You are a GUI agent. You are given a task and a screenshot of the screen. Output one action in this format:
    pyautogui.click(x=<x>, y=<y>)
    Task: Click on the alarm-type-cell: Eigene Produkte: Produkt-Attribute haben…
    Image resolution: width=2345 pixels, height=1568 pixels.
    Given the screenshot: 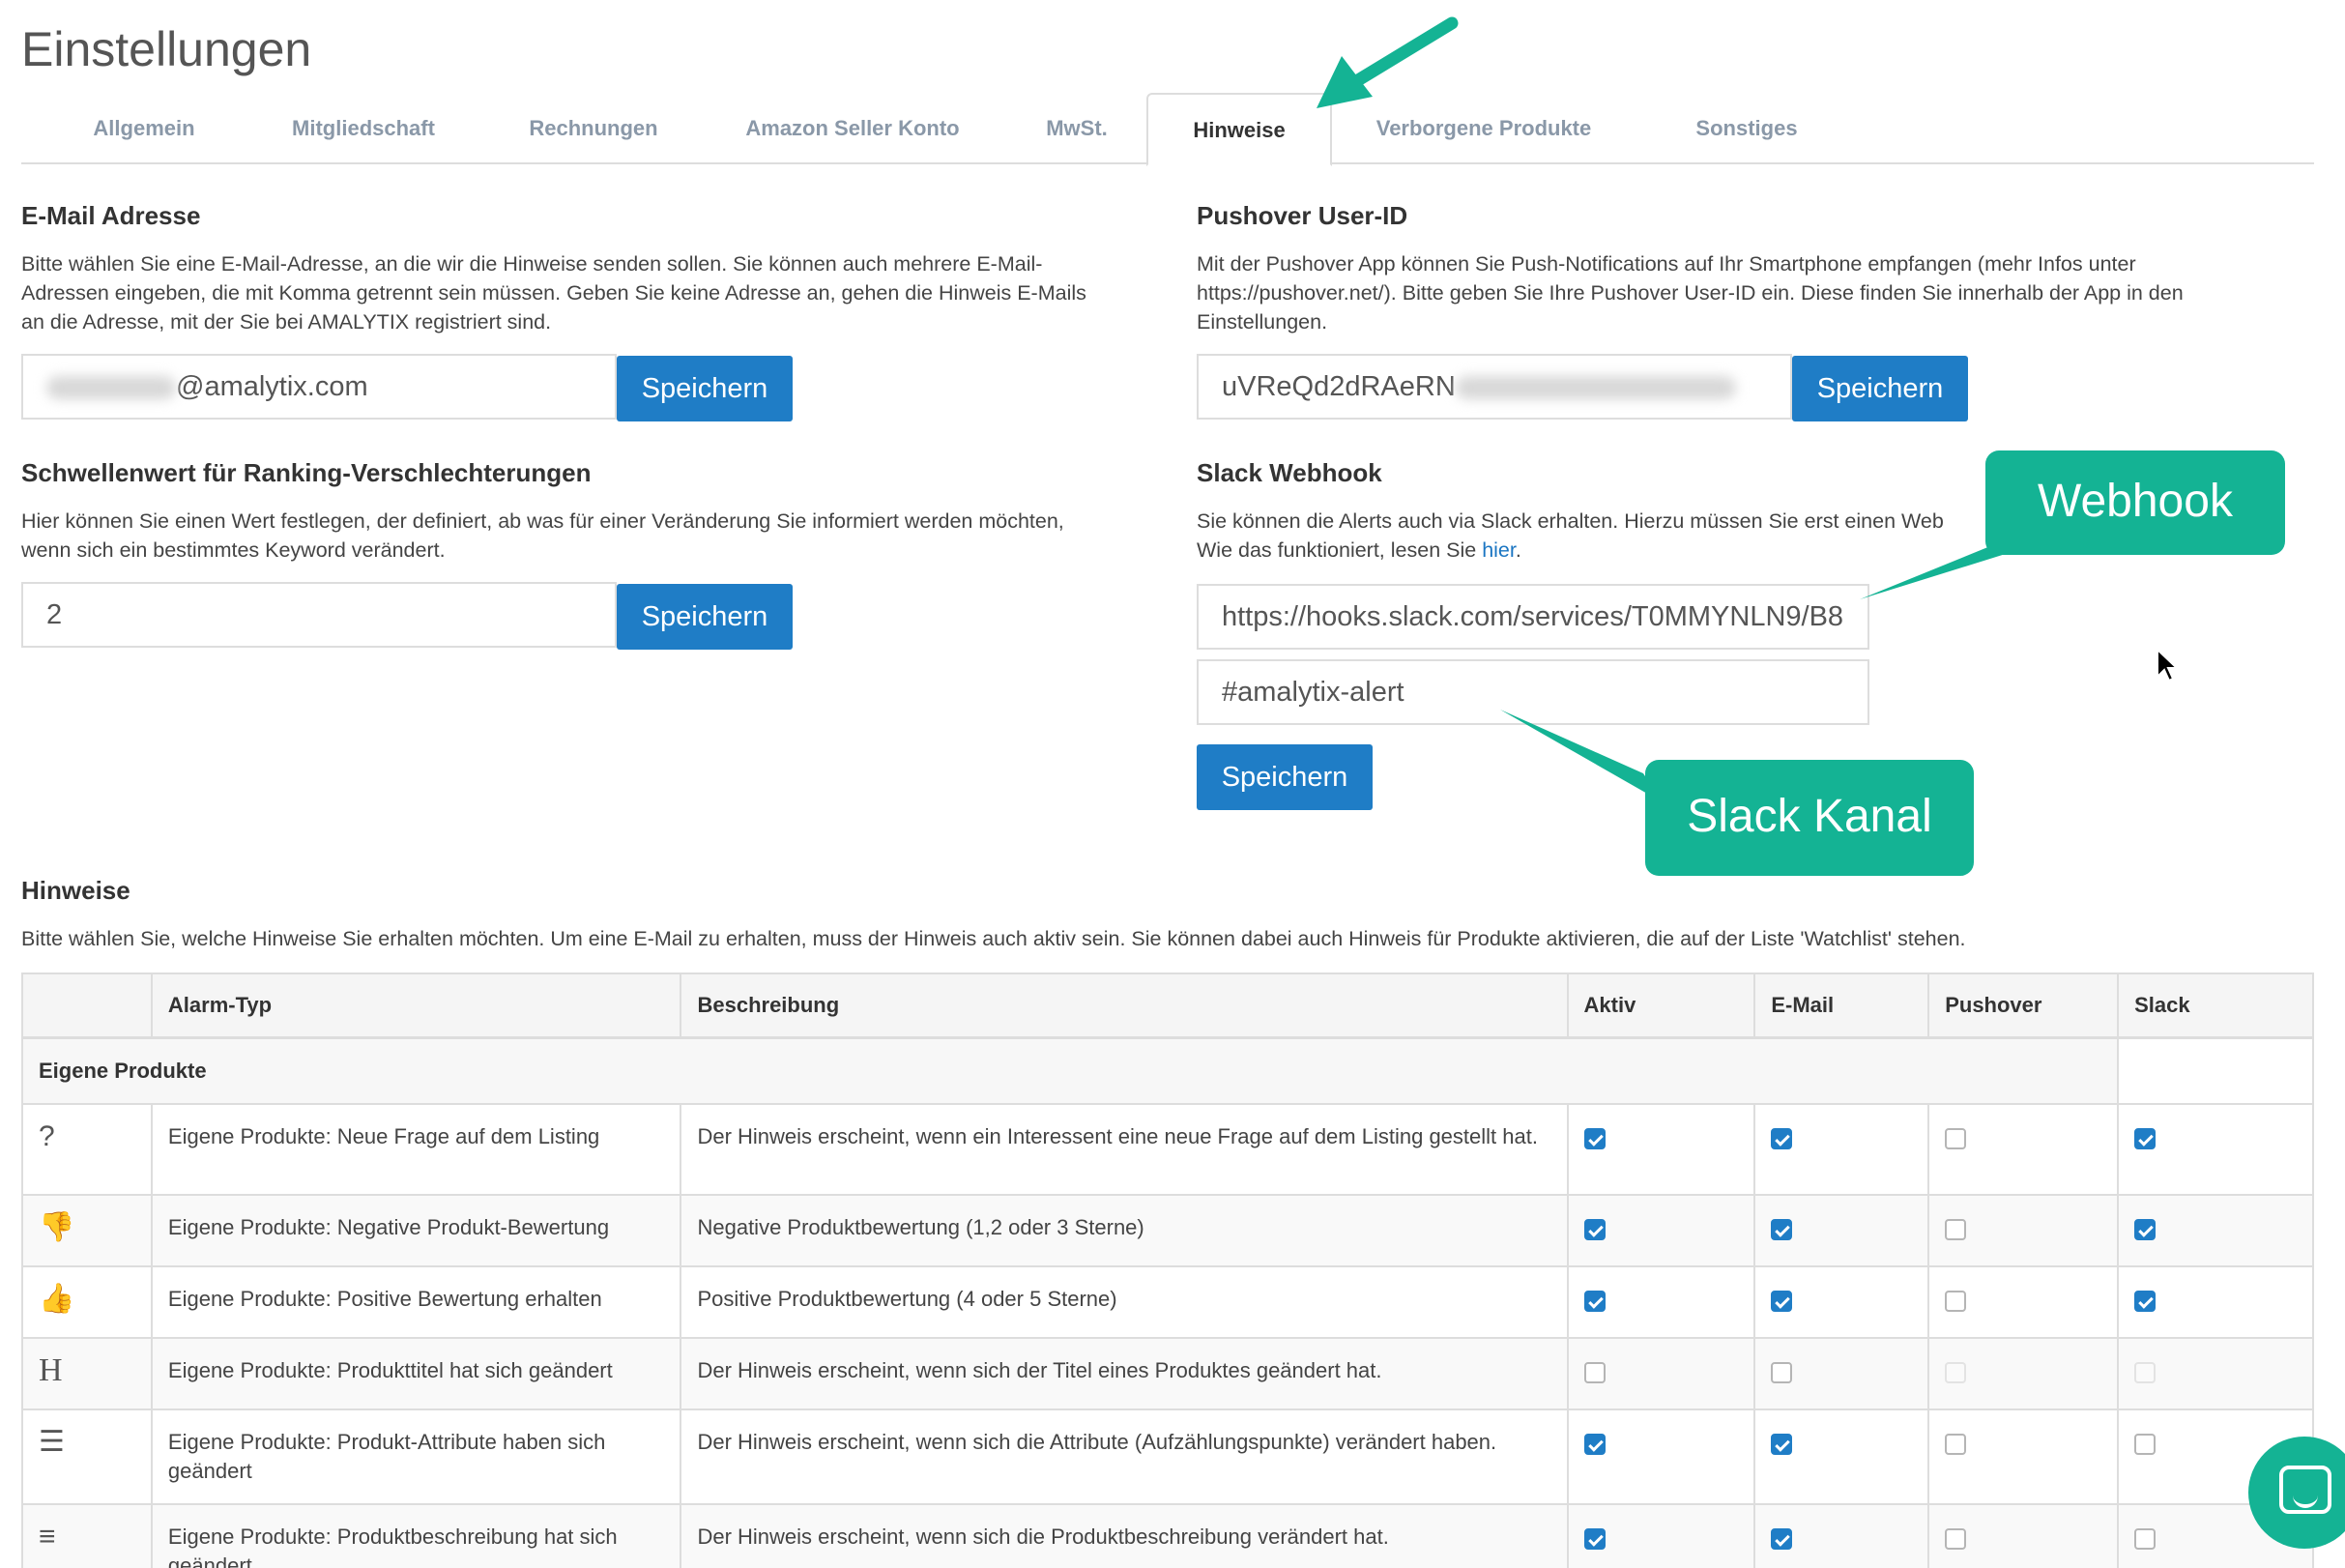 What is the action you would take?
    pyautogui.click(x=416, y=1456)
    